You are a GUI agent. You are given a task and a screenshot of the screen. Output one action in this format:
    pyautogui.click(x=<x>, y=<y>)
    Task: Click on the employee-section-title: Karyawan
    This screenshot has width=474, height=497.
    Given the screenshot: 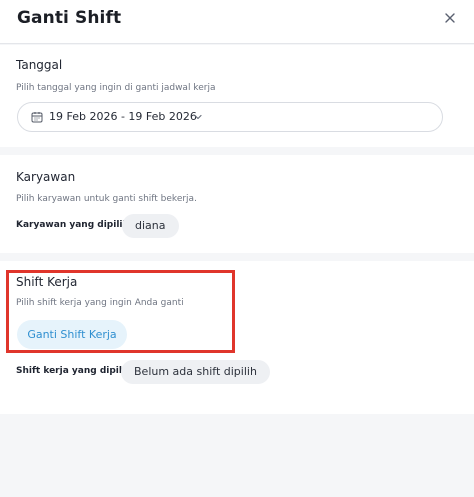 What is the action you would take?
    pyautogui.click(x=46, y=177)
    